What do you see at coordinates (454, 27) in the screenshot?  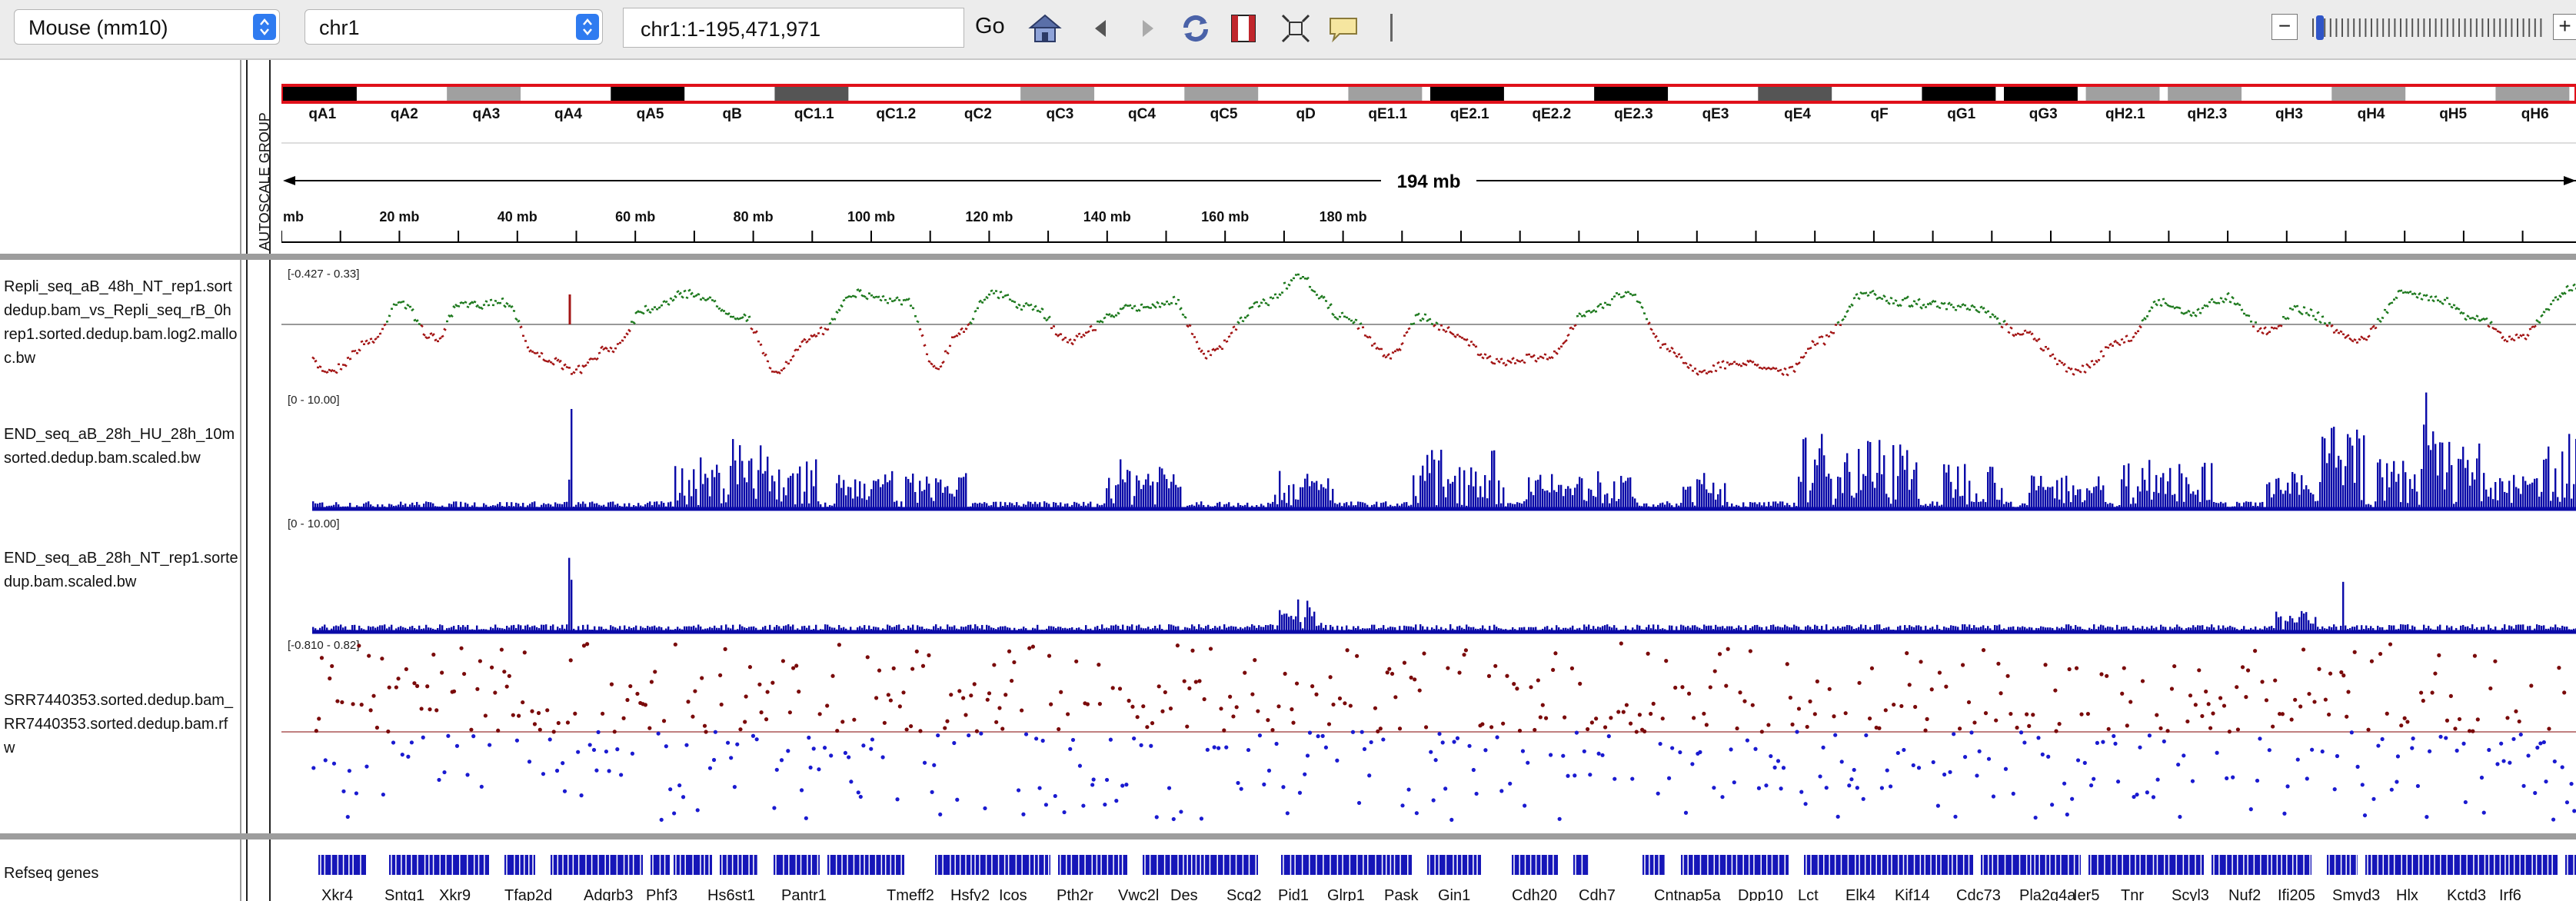 I see `chromosome-dropdown: chr1` at bounding box center [454, 27].